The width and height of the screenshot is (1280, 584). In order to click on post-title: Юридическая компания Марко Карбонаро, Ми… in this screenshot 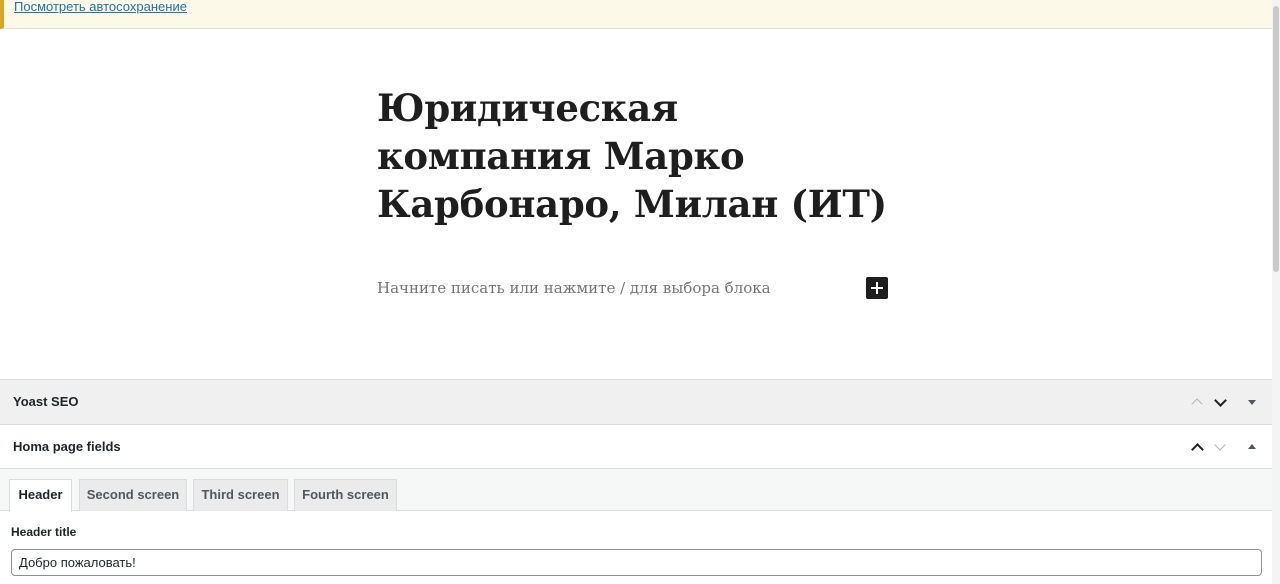, I will do `click(637, 156)`.